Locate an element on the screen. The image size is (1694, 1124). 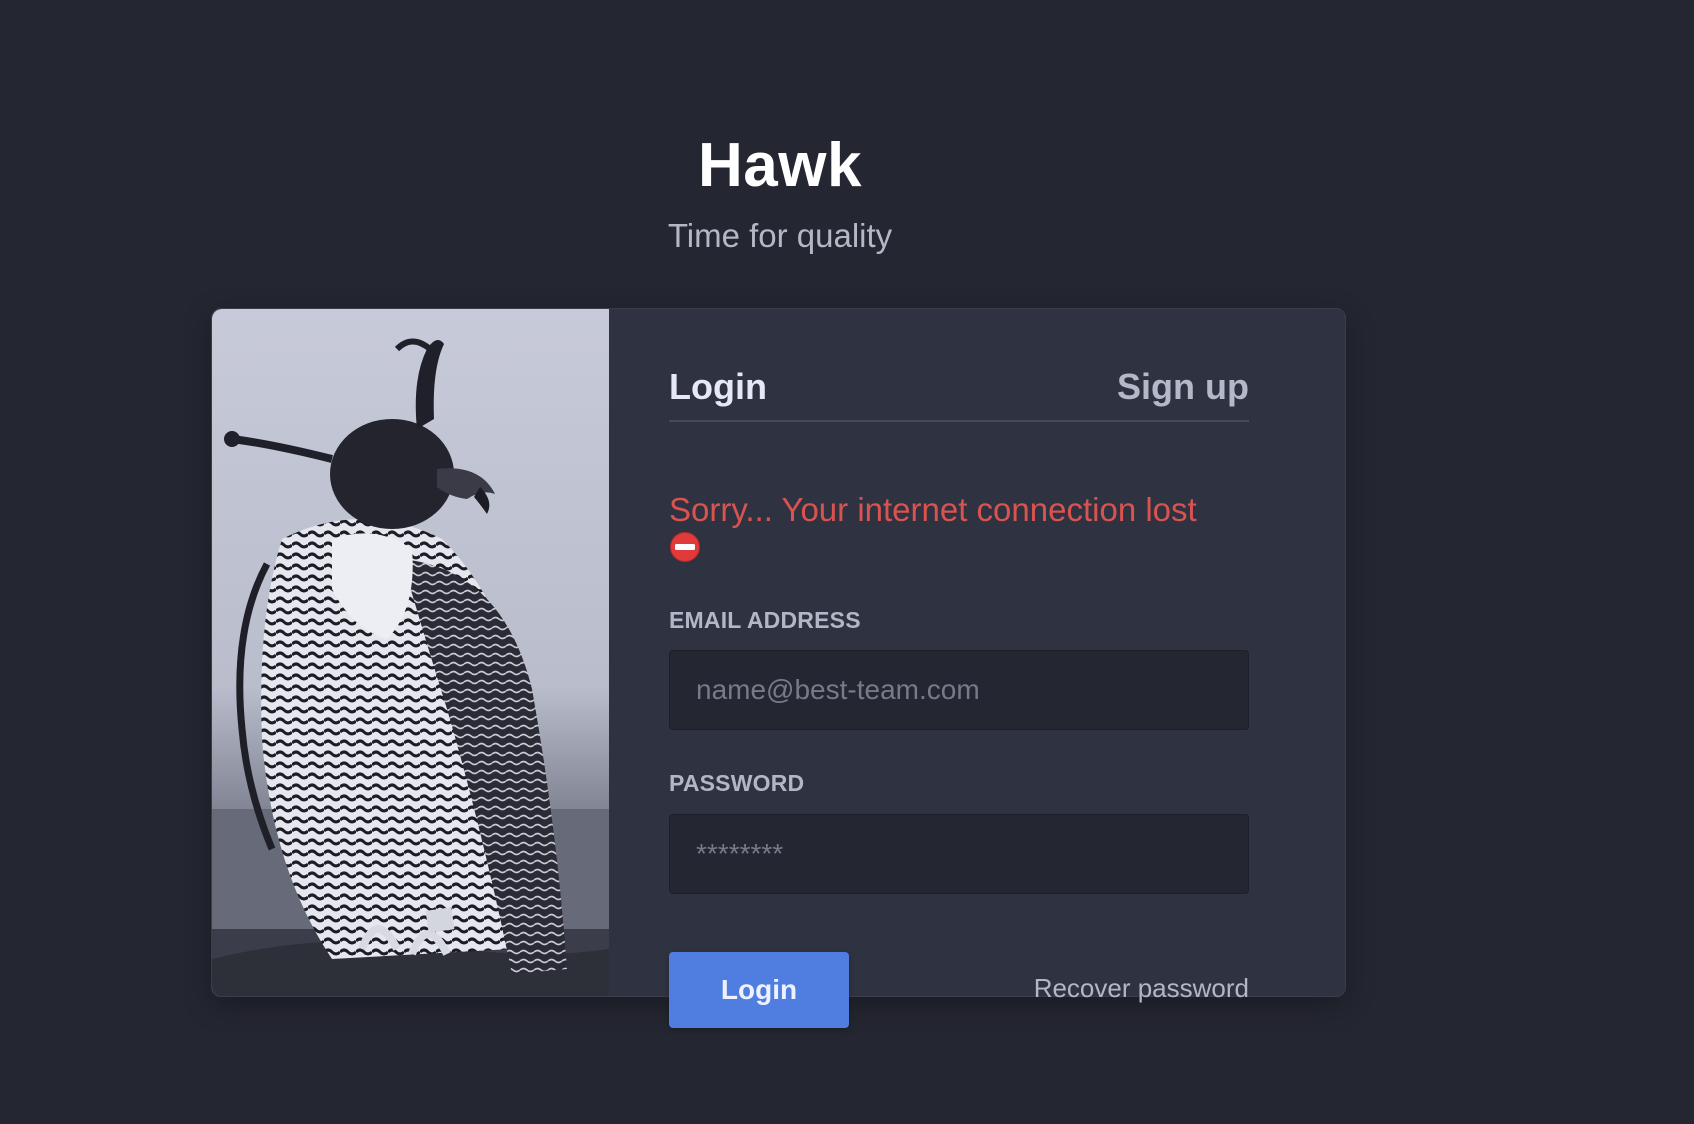
hooded-falcon-image is located at coordinates (410, 652).